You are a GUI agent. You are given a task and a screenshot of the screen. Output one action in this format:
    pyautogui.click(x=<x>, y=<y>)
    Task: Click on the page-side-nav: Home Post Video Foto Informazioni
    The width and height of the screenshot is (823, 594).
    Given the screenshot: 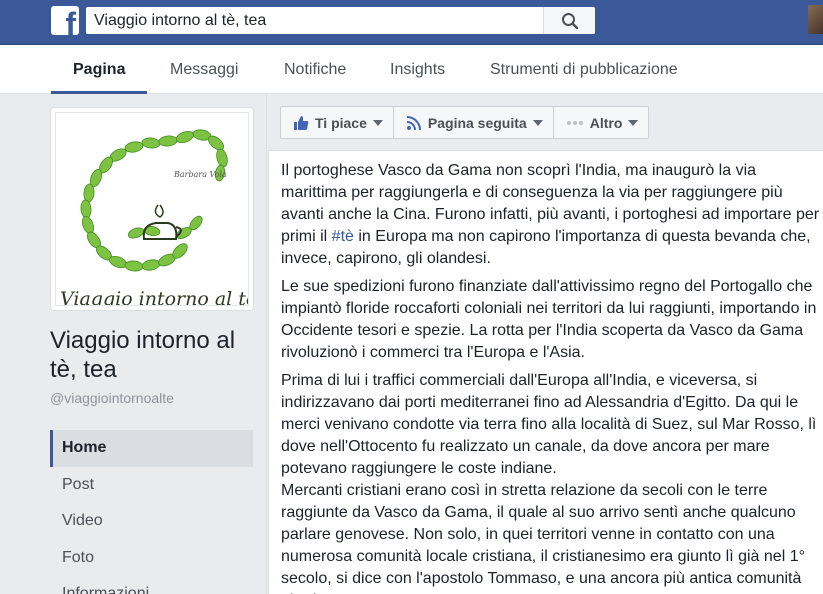 What is the action you would take?
    pyautogui.click(x=151, y=512)
    